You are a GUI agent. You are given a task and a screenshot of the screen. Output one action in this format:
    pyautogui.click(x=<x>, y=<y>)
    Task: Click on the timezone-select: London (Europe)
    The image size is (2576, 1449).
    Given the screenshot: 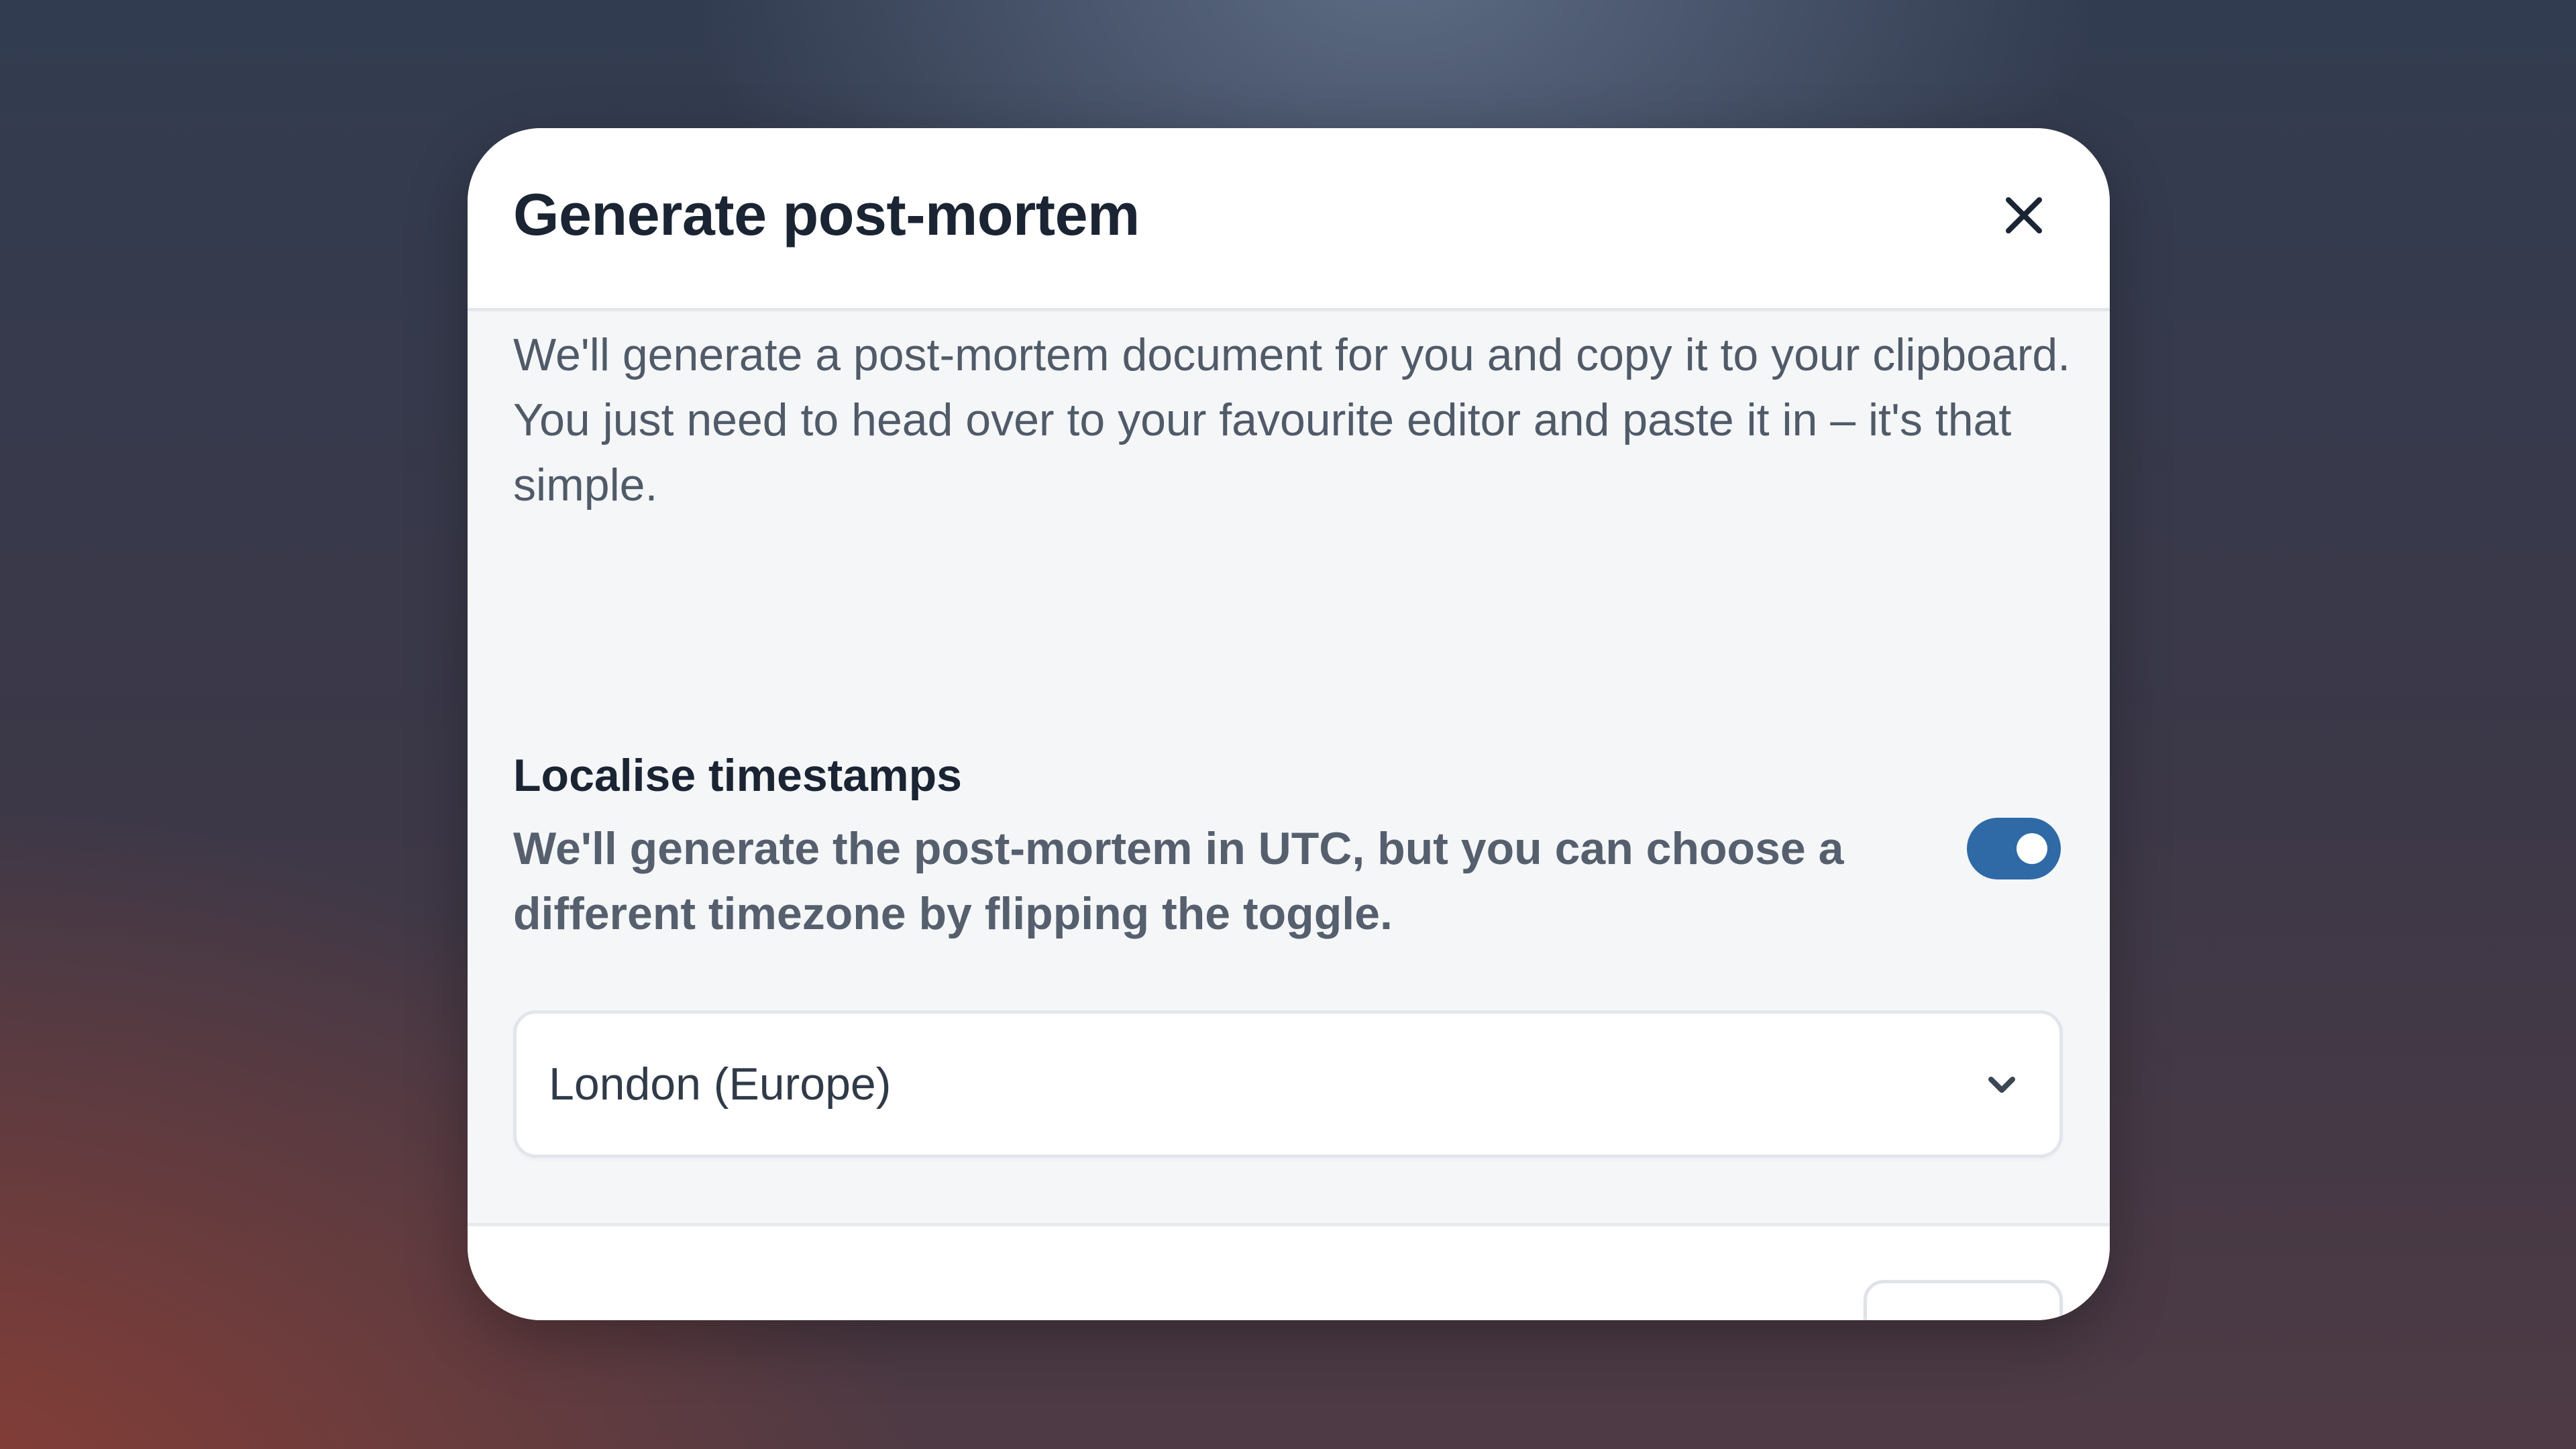 What is the action you would take?
    pyautogui.click(x=1288, y=1084)
    